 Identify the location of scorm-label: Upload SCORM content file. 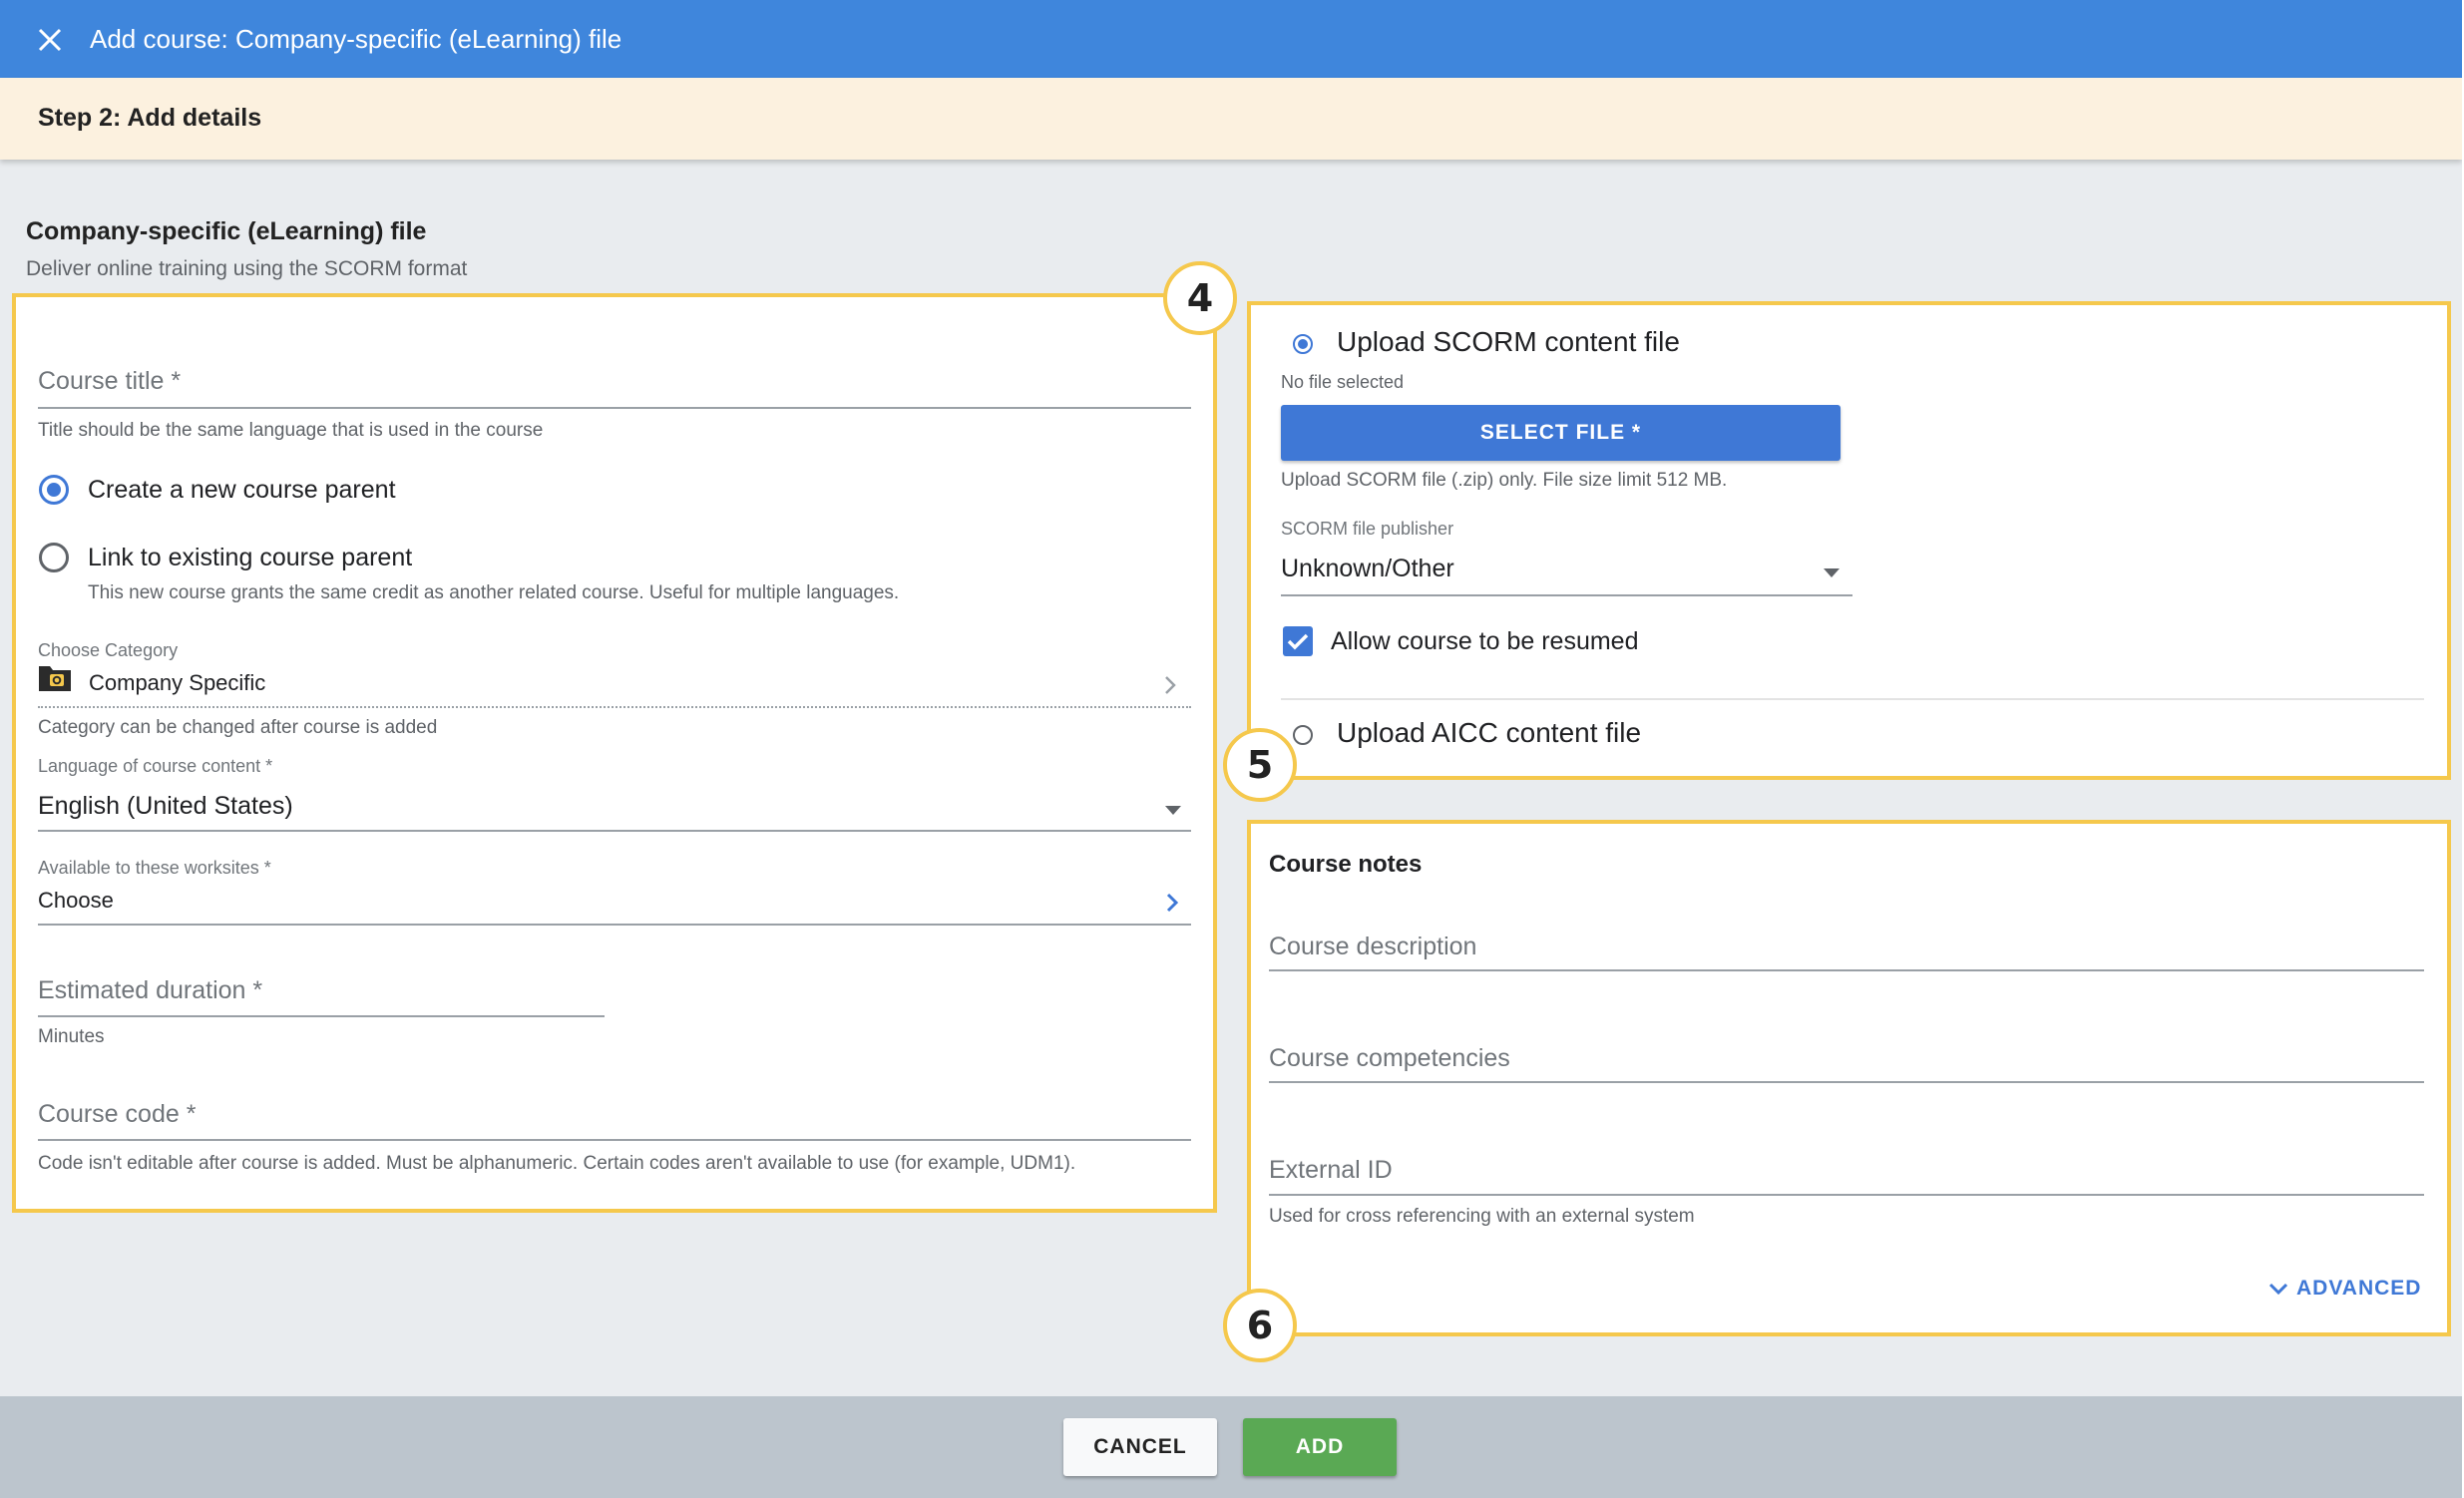
(1508, 341).